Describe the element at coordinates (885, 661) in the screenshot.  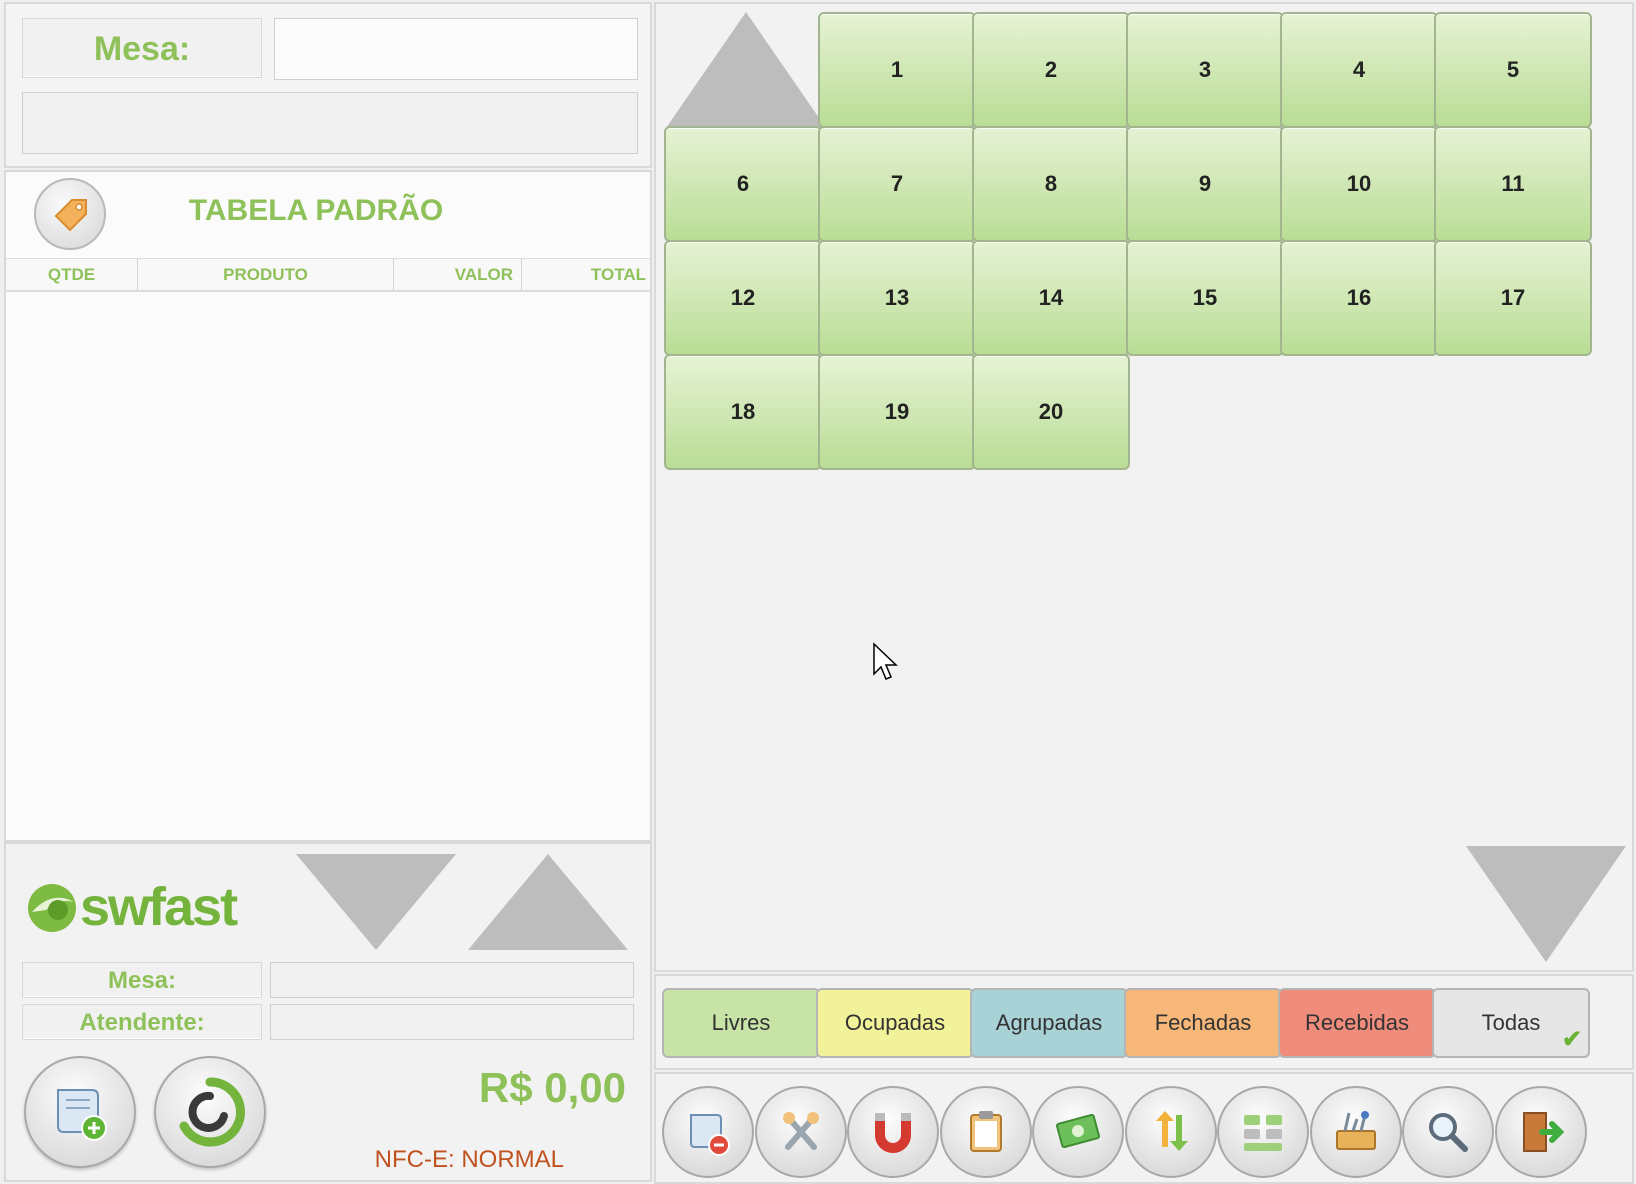
I see `mouse-cursor-icon` at that location.